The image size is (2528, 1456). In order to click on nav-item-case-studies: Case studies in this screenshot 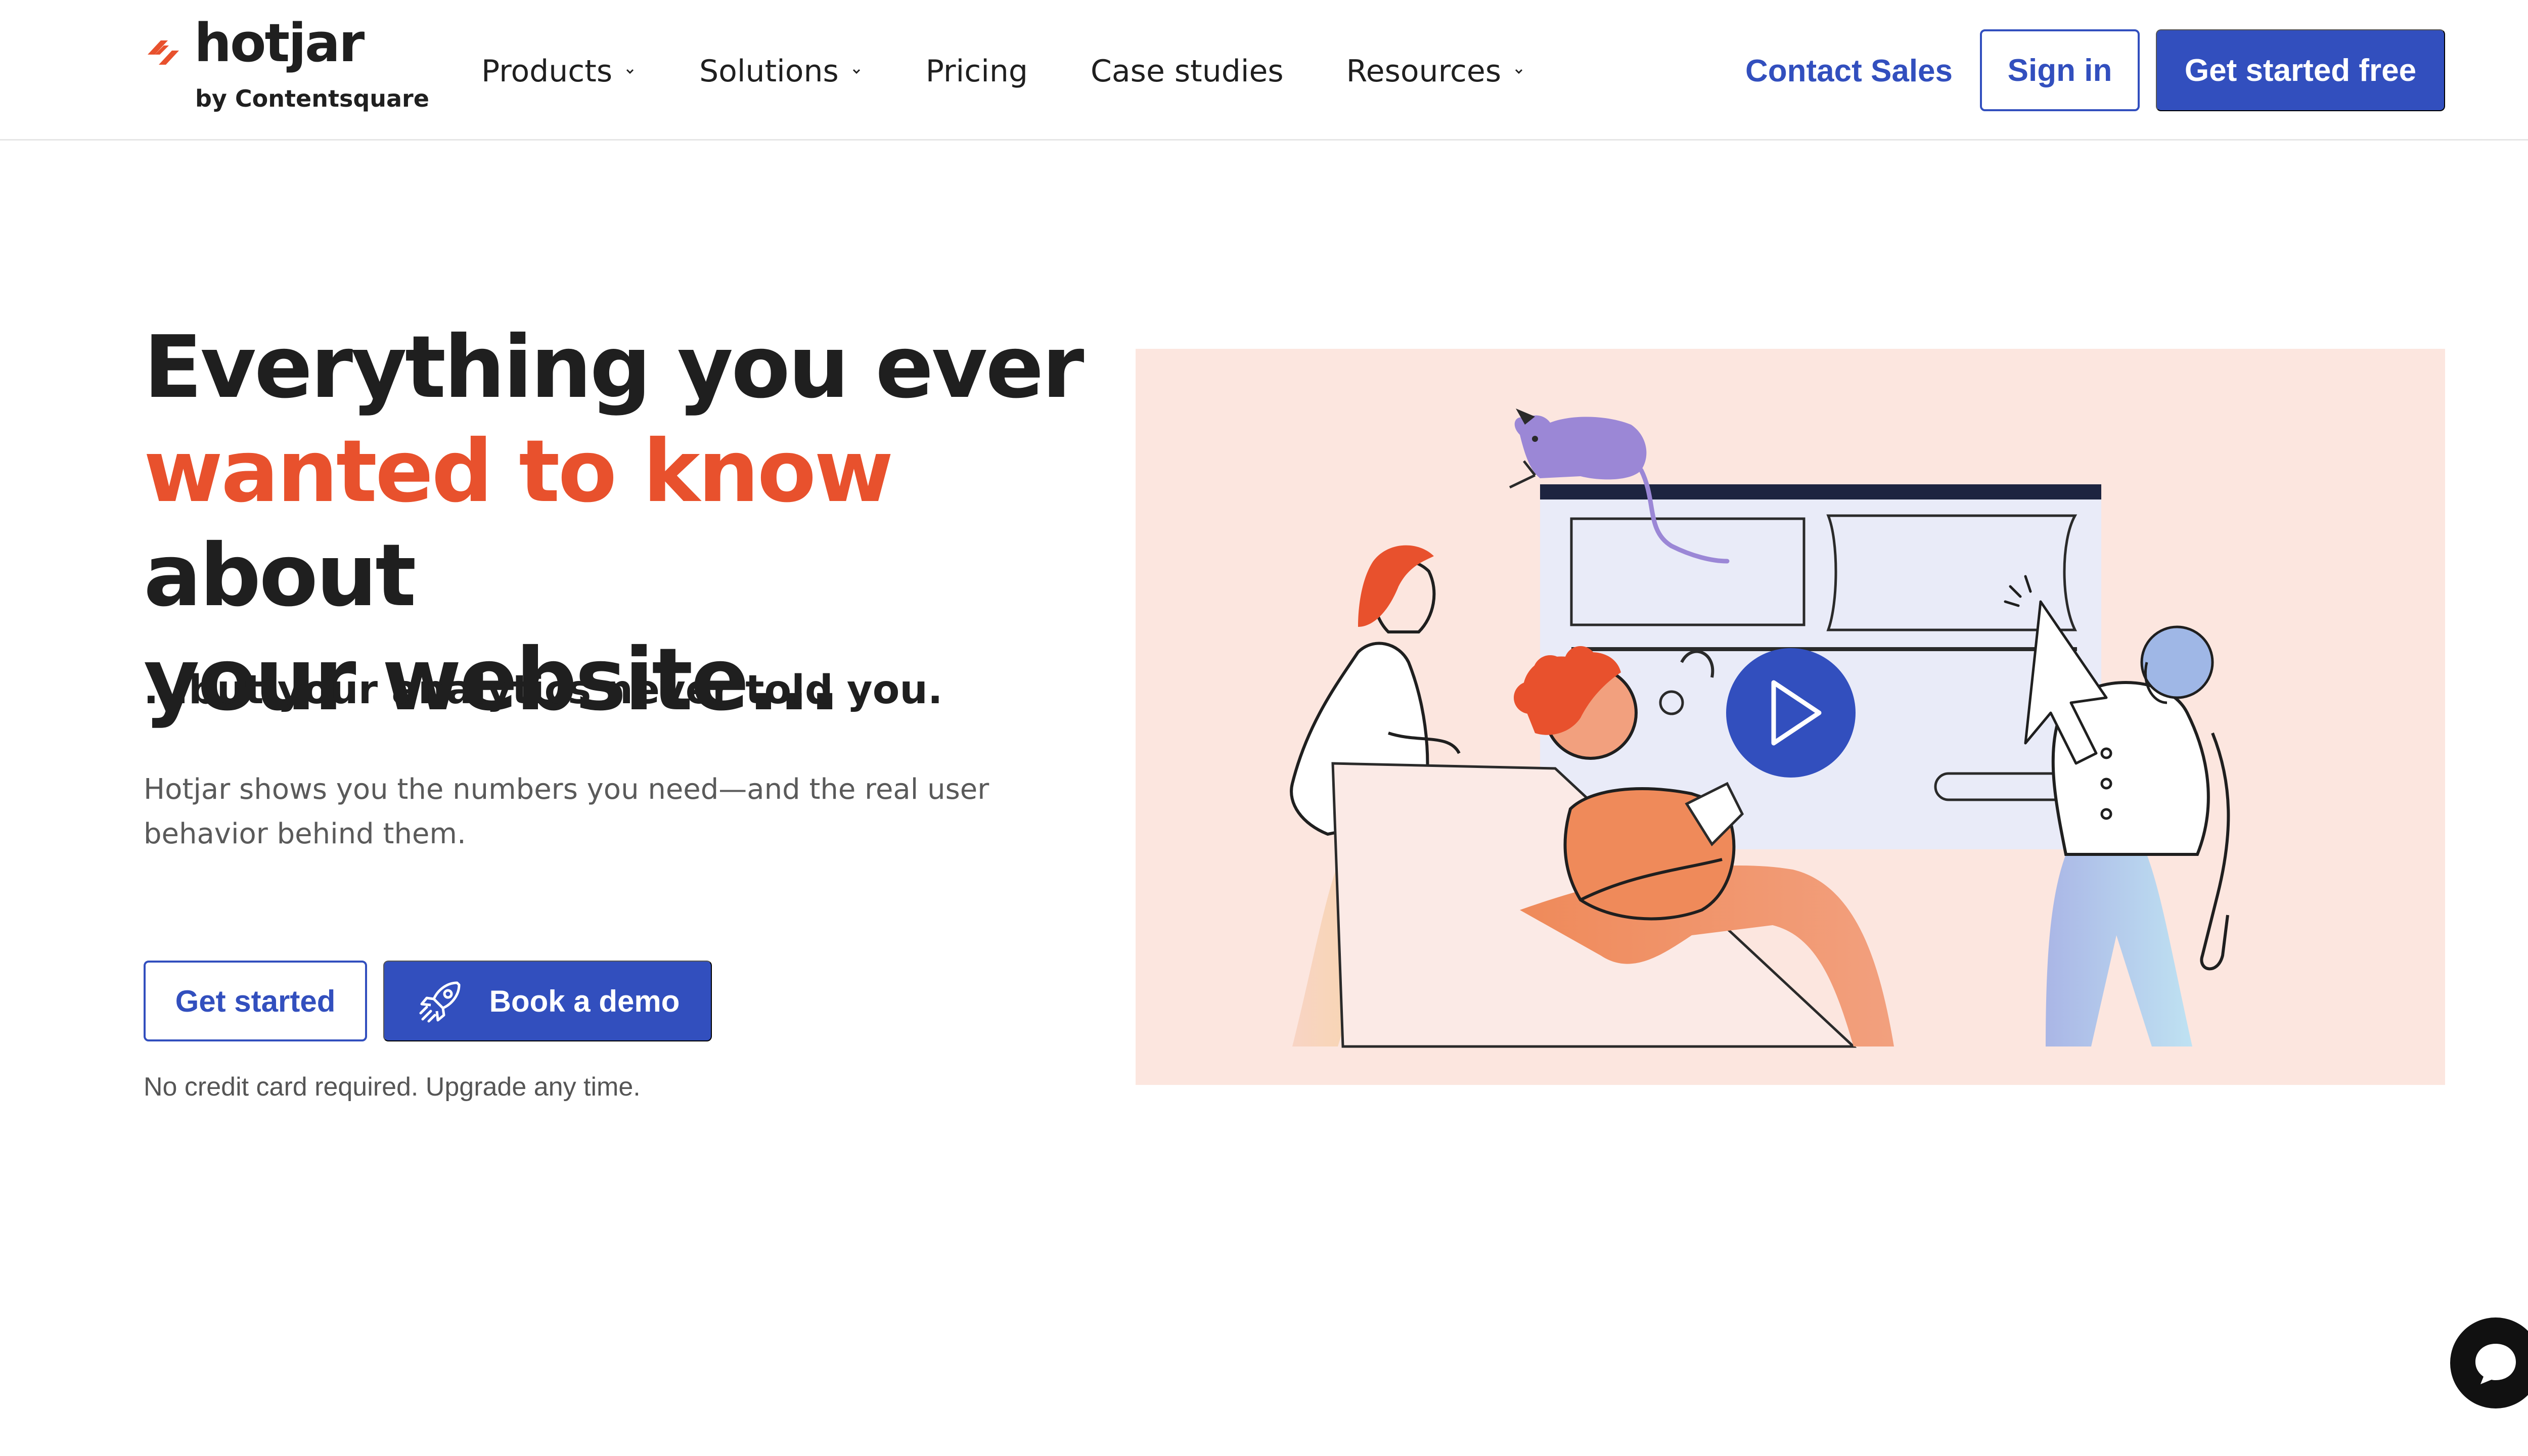, I will do `click(1188, 71)`.